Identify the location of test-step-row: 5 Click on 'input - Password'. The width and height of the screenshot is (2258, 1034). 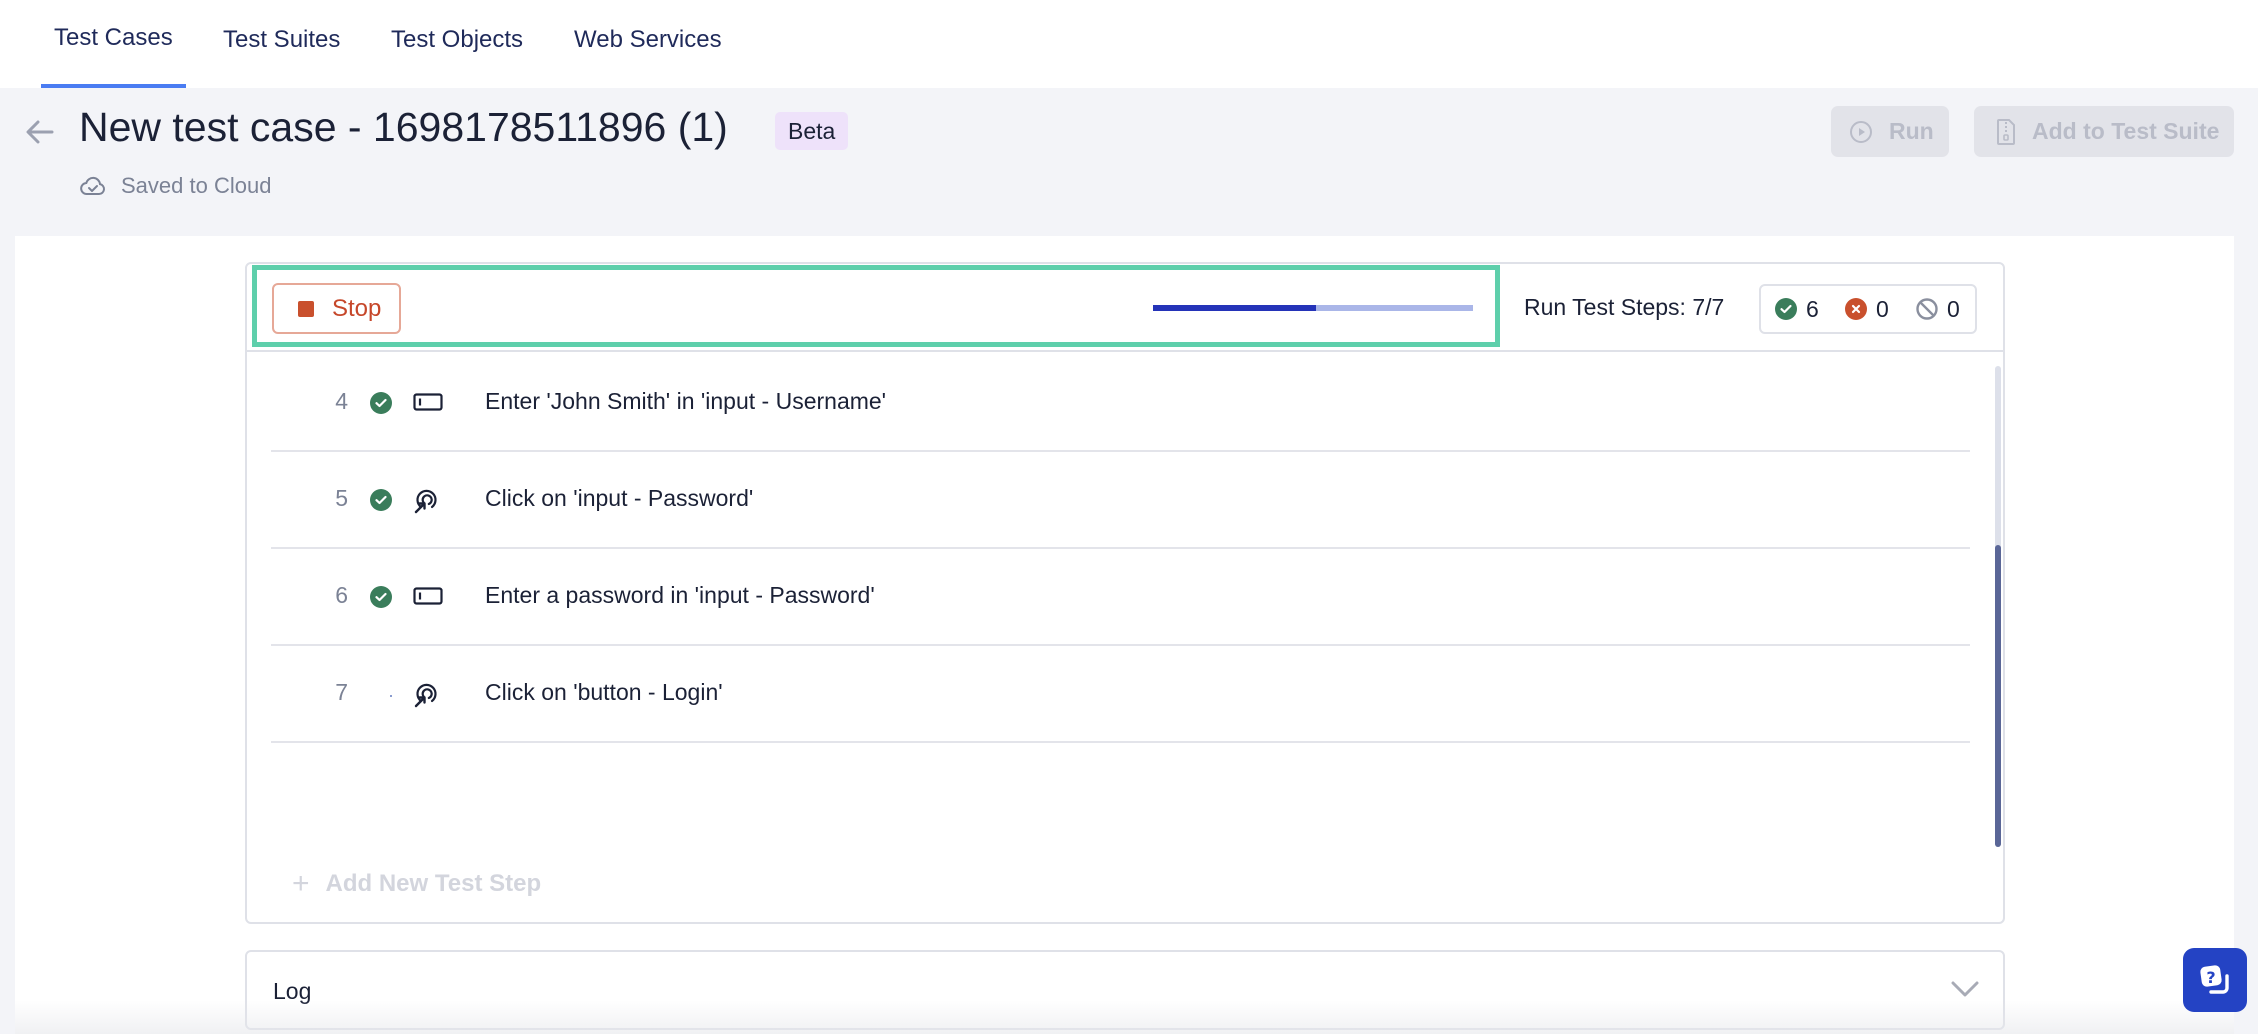
(1120, 500).